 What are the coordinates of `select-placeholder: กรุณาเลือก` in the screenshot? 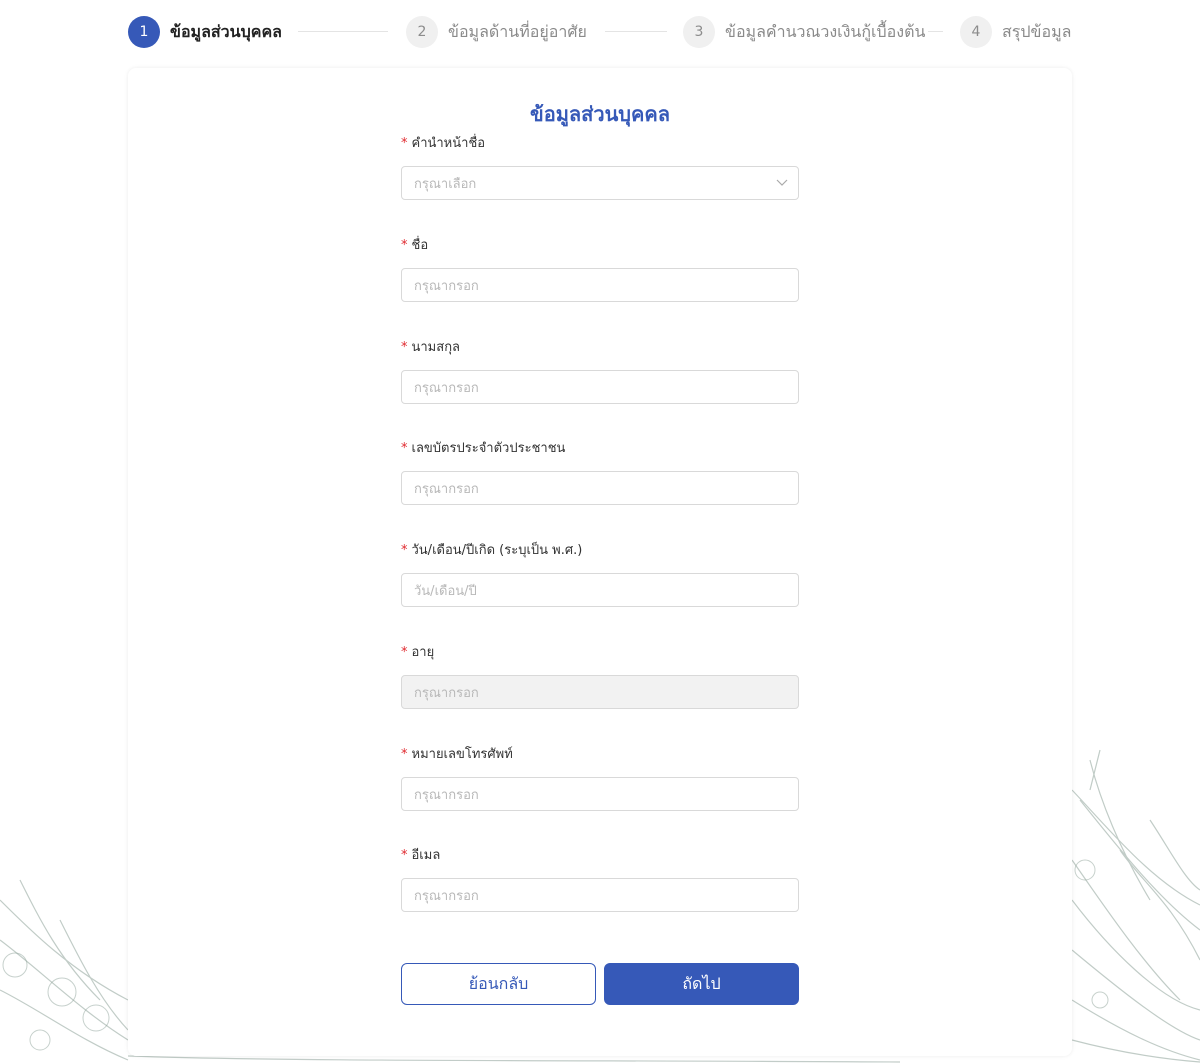 It's located at (445, 184).